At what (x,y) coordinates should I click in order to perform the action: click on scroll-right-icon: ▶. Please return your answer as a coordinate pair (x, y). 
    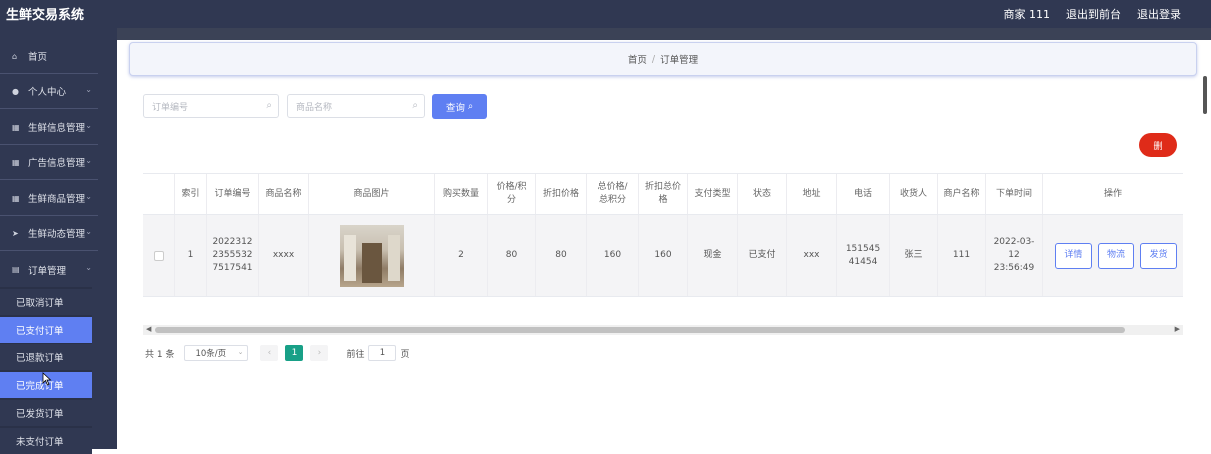
    Looking at the image, I should click on (1177, 329).